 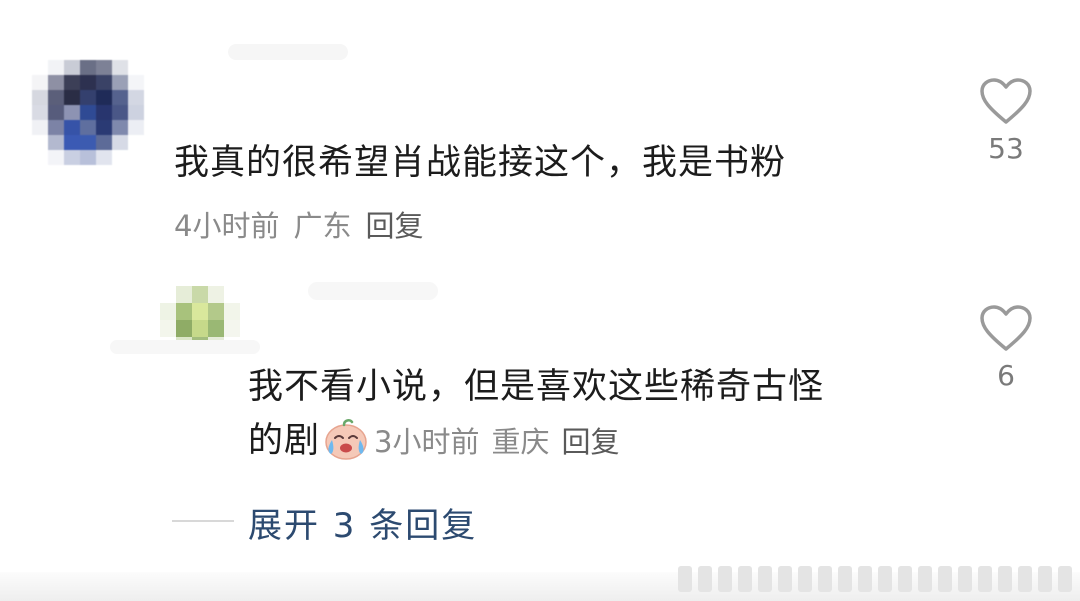 I want to click on reply-like-count: 6, so click(x=1006, y=375).